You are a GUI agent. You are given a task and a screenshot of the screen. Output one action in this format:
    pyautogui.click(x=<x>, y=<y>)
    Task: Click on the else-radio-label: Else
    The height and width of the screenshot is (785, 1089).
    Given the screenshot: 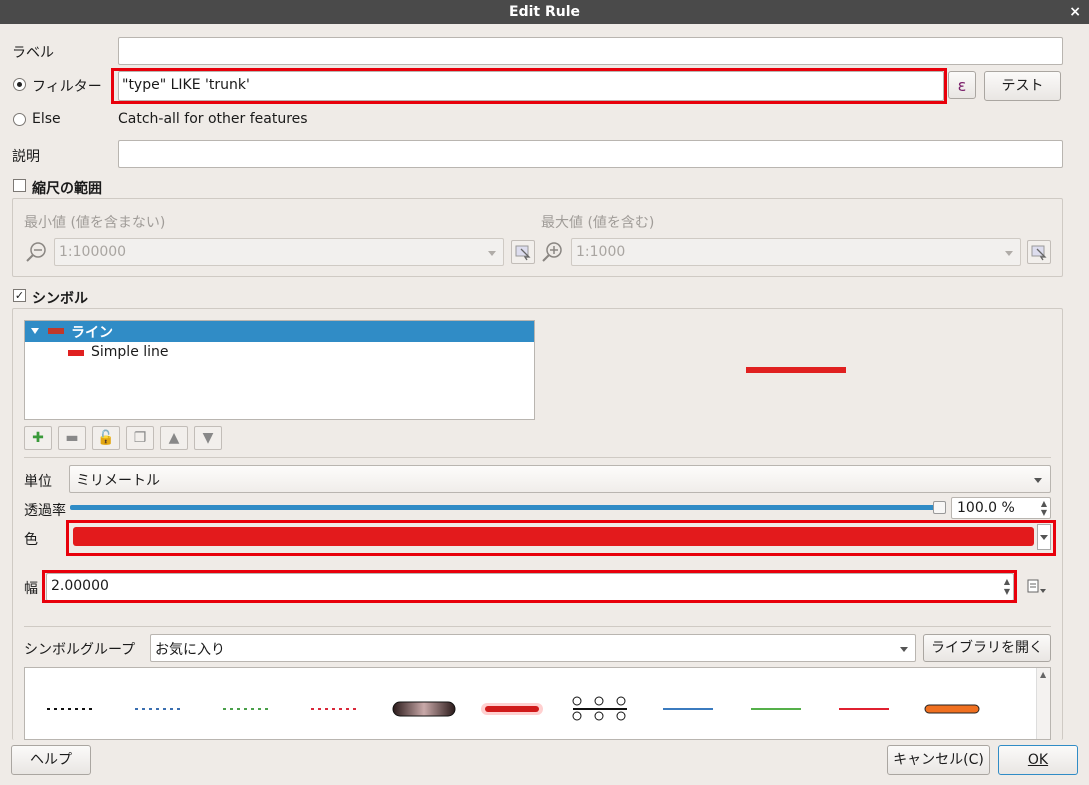 What is the action you would take?
    pyautogui.click(x=46, y=119)
    